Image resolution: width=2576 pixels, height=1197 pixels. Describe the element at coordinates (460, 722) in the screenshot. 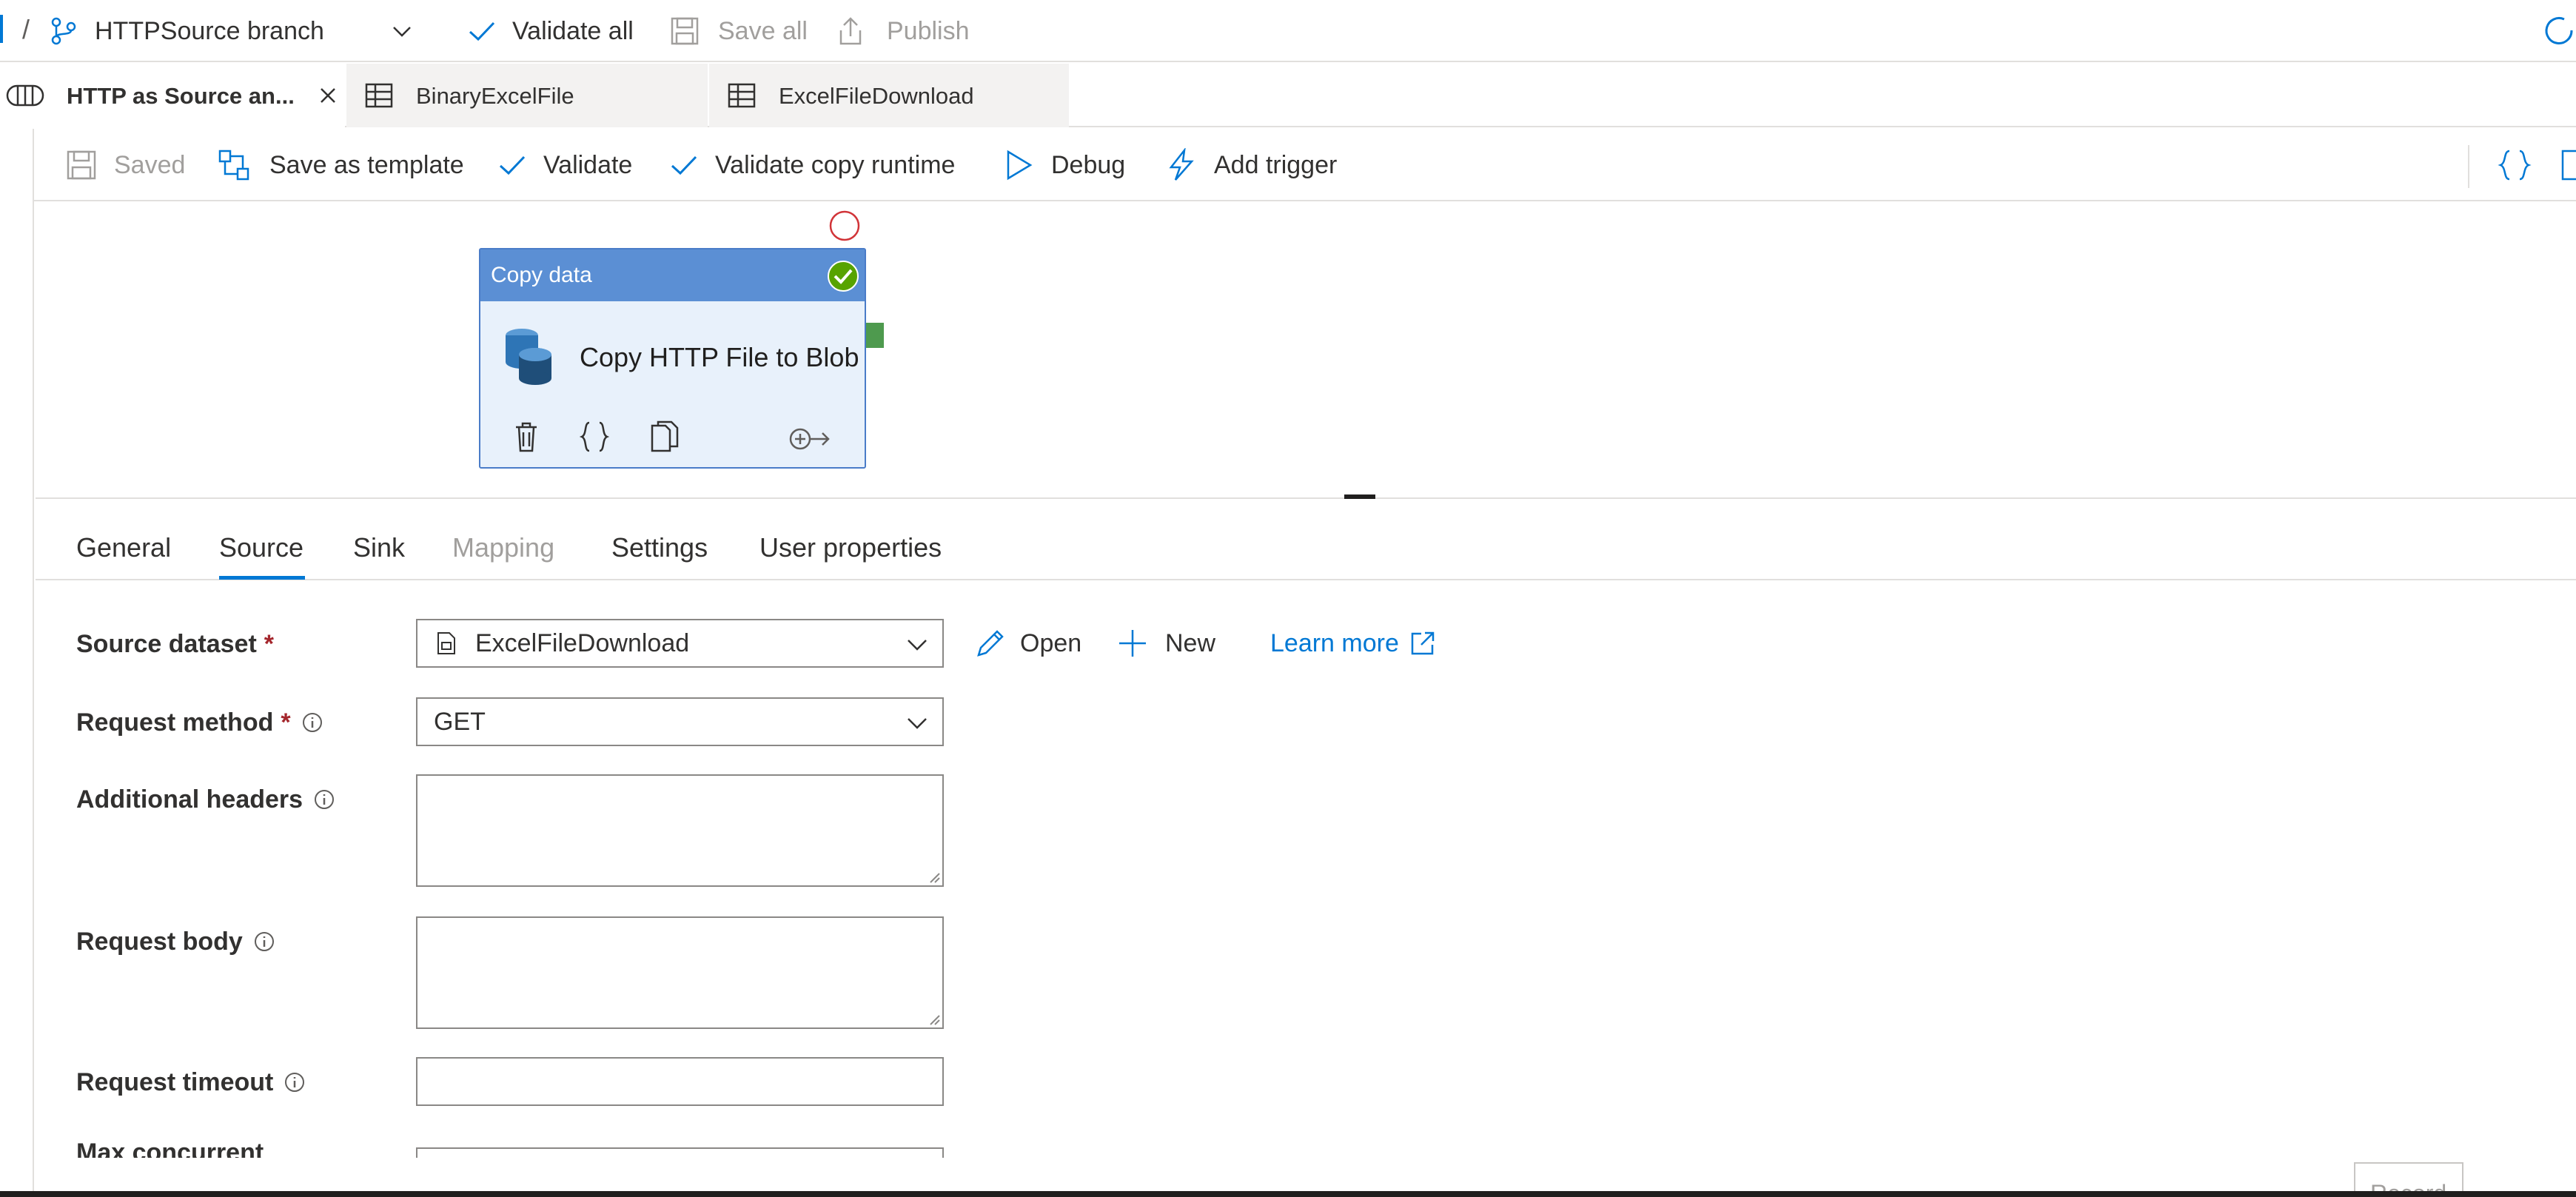

I see `method-value: GET` at that location.